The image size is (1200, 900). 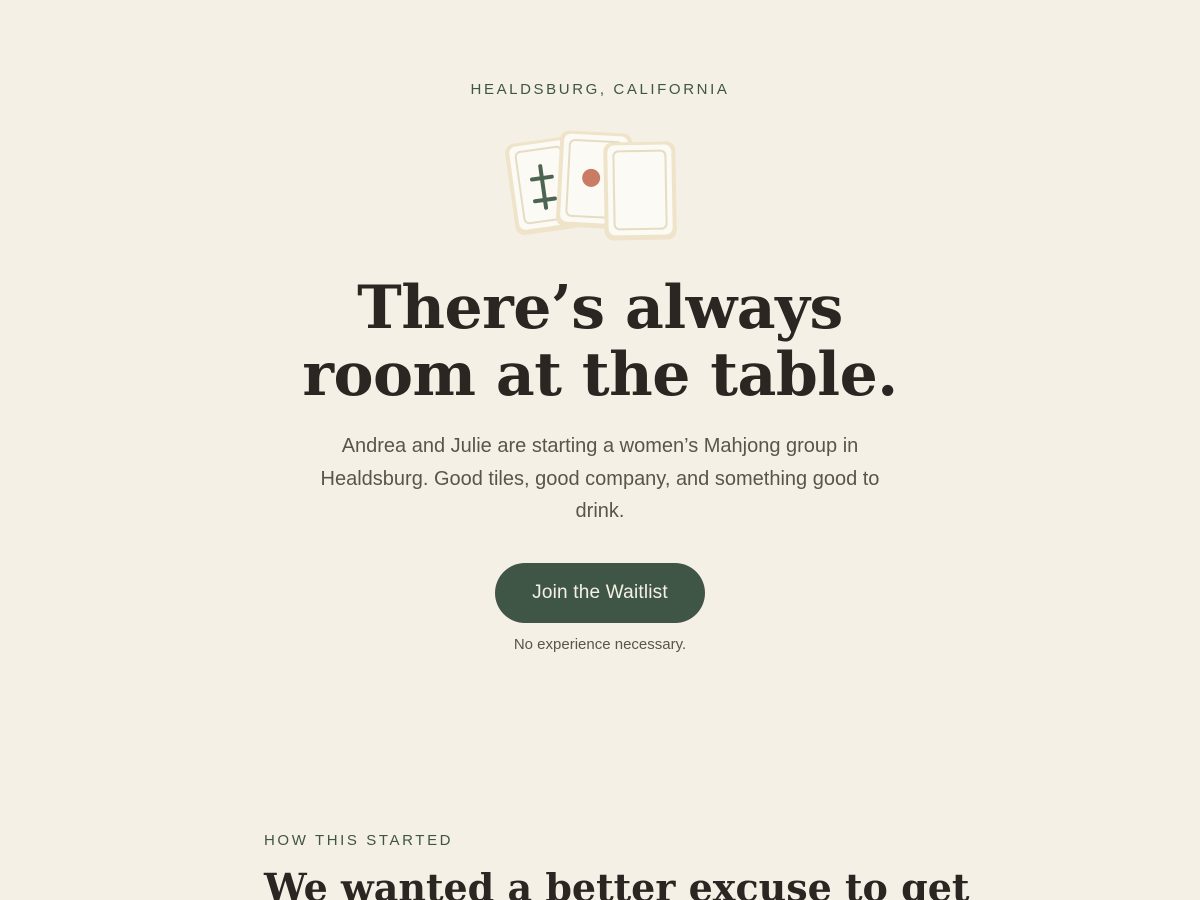 What do you see at coordinates (640, 191) in the screenshot?
I see `blank-tile-icon` at bounding box center [640, 191].